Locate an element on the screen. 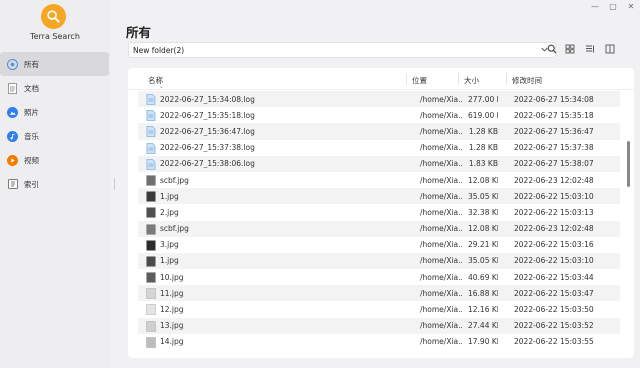 The height and width of the screenshot is (368, 640). sidebar-item-label: 文档 is located at coordinates (31, 88).